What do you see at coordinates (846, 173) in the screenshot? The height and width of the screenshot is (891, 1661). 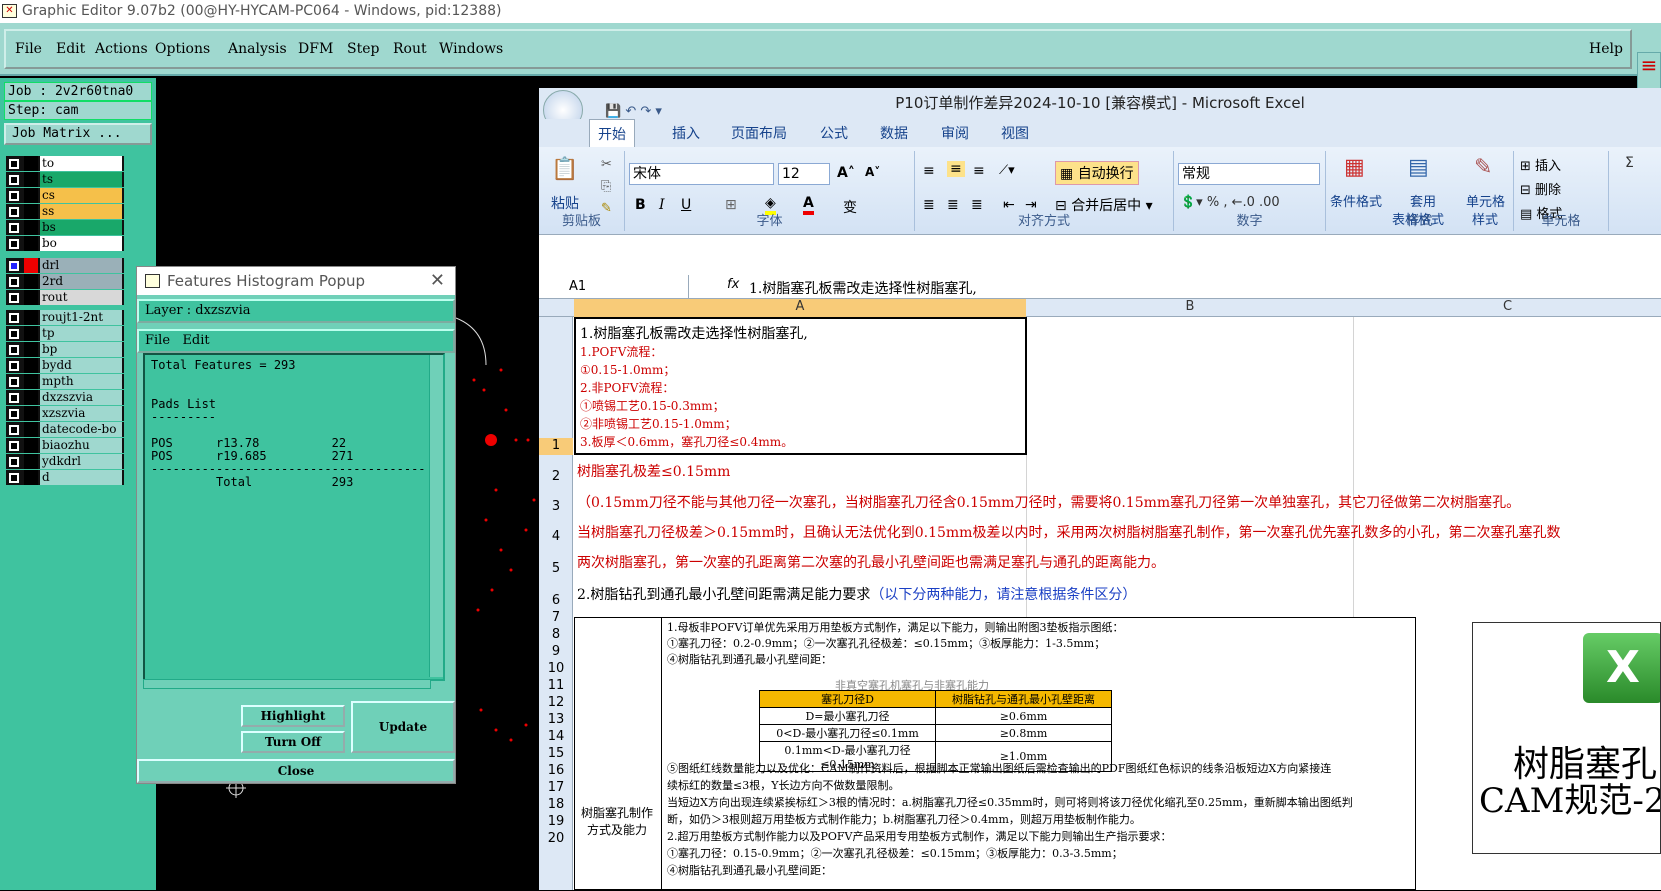 I see `grow-font-icon: A˄` at bounding box center [846, 173].